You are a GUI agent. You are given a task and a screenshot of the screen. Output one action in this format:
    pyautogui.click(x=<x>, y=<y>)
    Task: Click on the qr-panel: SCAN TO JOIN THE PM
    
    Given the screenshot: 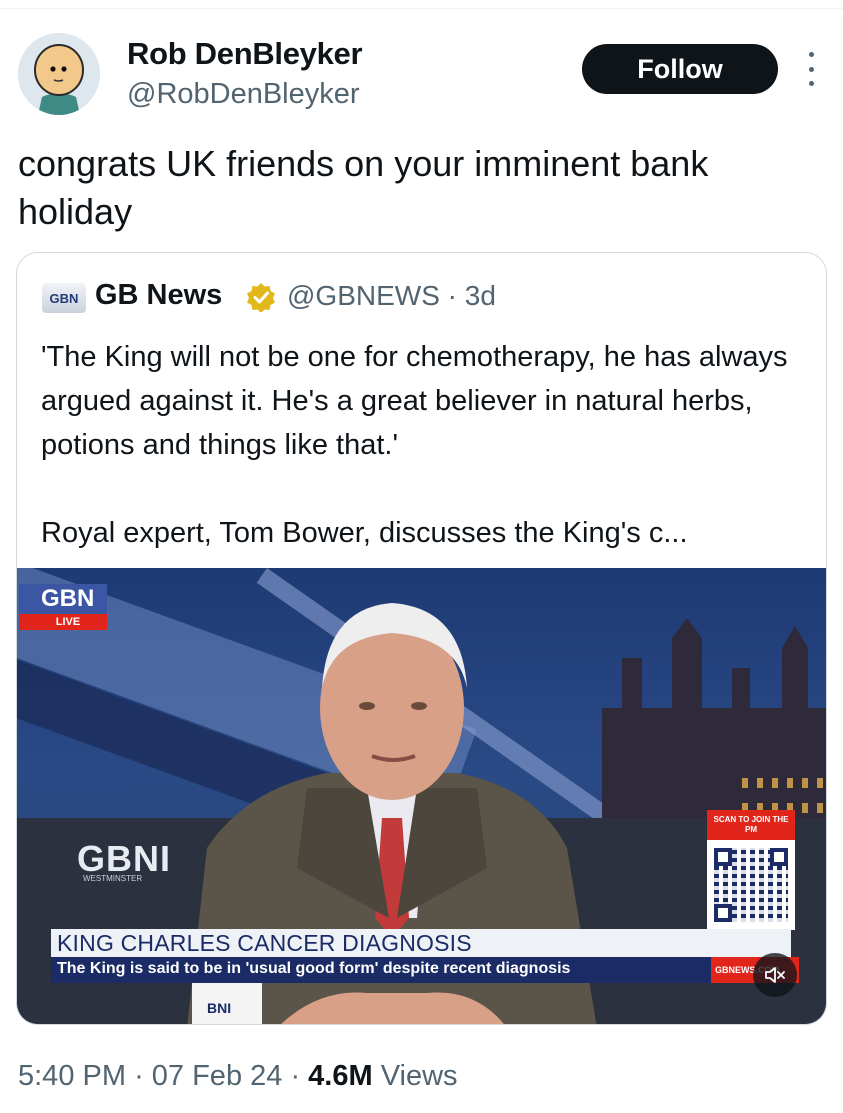 What is the action you would take?
    pyautogui.click(x=751, y=870)
    